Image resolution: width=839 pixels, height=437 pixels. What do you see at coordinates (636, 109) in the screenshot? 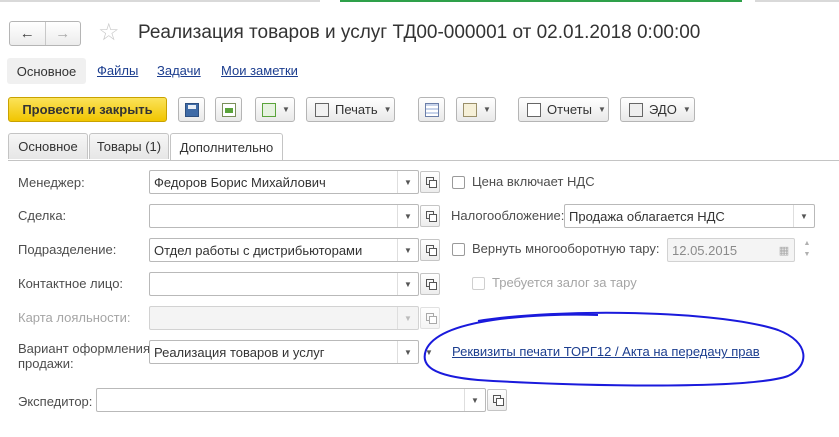
I see `edo-icon` at bounding box center [636, 109].